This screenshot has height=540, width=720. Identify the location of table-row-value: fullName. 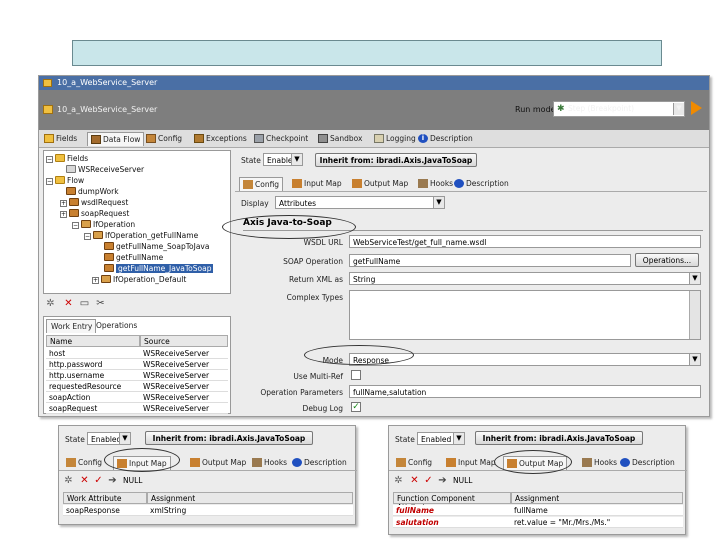
(597, 510).